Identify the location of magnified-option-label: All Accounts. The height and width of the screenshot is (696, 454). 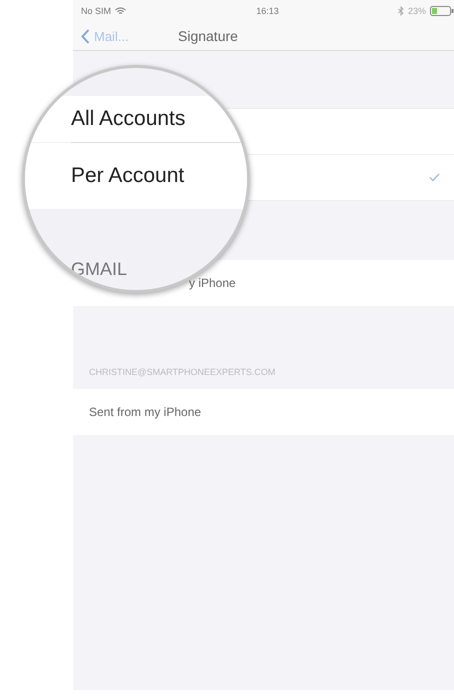
(128, 119).